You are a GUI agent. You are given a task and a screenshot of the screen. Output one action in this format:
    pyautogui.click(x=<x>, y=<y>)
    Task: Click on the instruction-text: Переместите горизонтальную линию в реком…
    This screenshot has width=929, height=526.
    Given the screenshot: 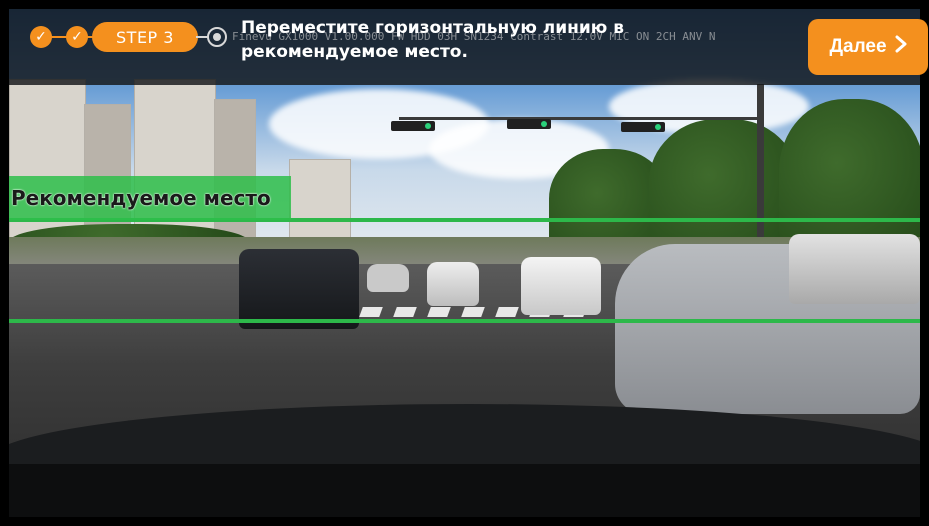 What is the action you would take?
    pyautogui.click(x=432, y=40)
    